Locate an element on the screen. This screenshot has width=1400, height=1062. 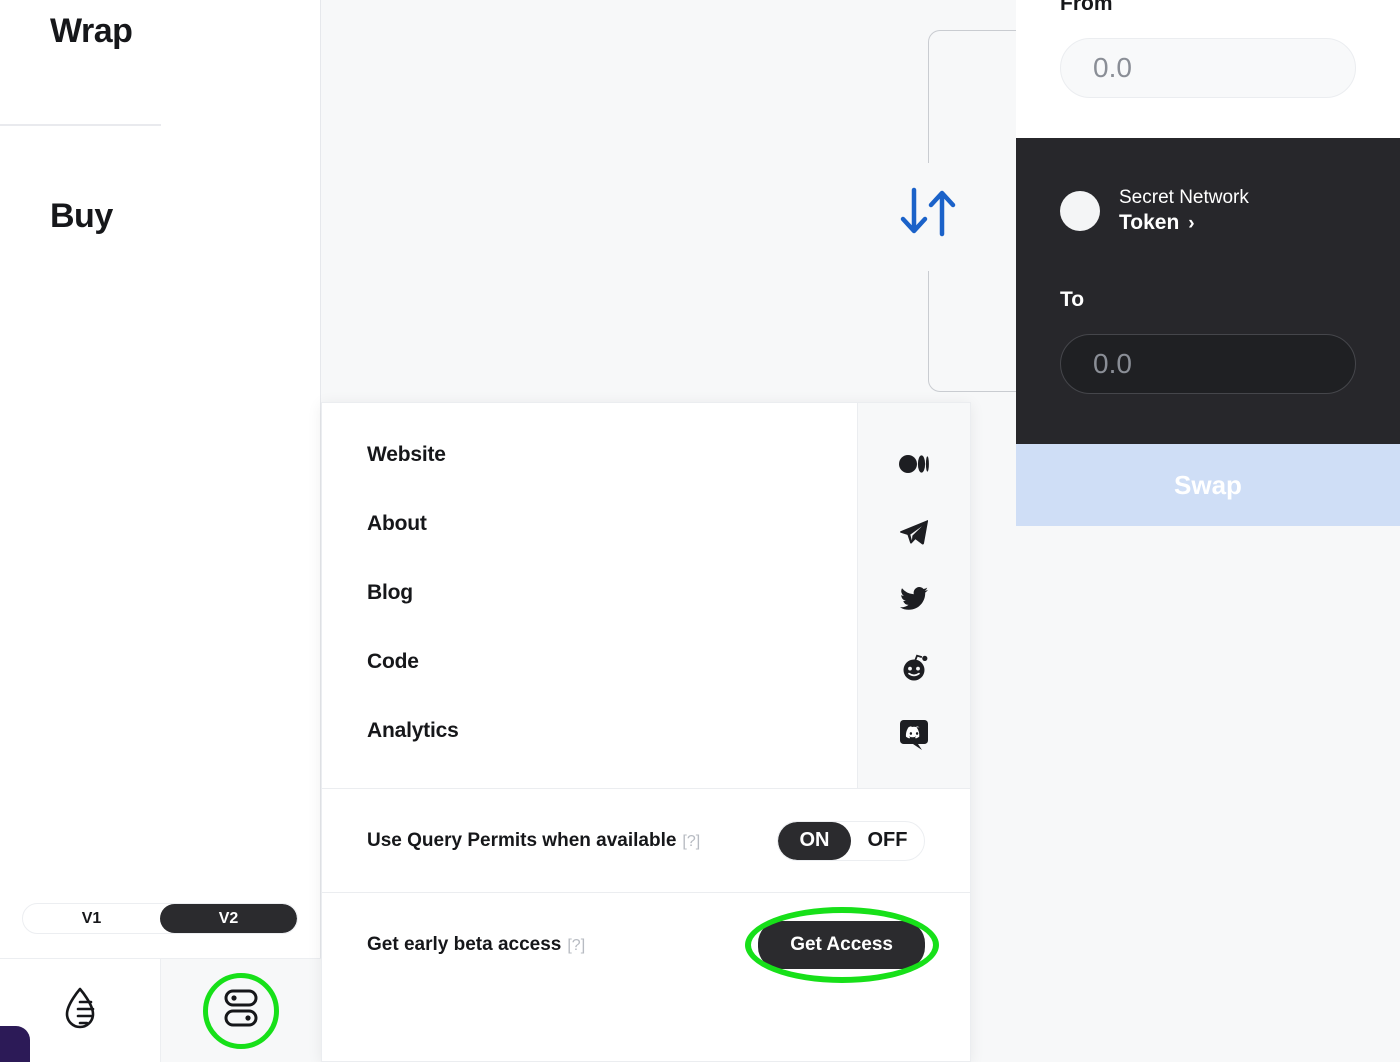
setting-row-beta-access: Get early beta access [?] Get Access is located at coordinates (646, 945).